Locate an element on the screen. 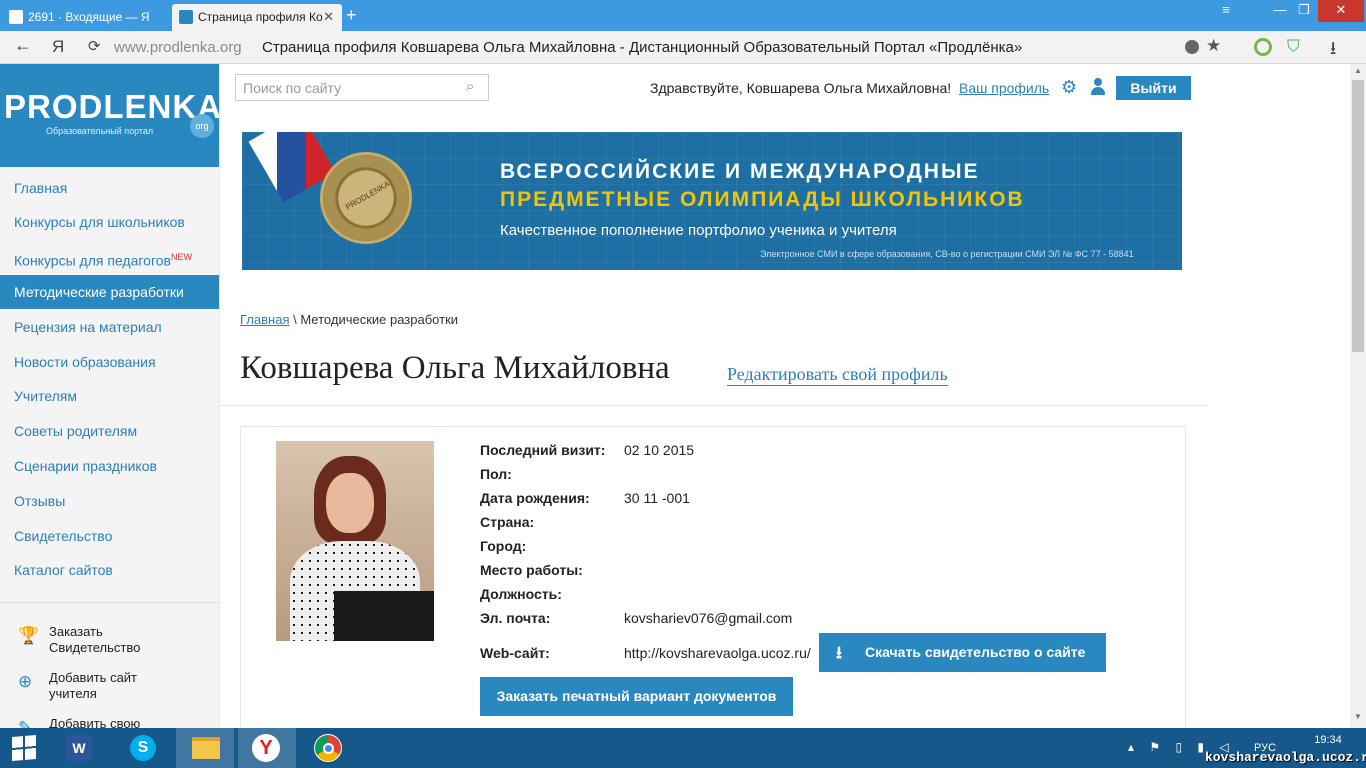 The image size is (1366, 768). tab-mail-label: 2691 · Входящие — Я is located at coordinates (89, 17).